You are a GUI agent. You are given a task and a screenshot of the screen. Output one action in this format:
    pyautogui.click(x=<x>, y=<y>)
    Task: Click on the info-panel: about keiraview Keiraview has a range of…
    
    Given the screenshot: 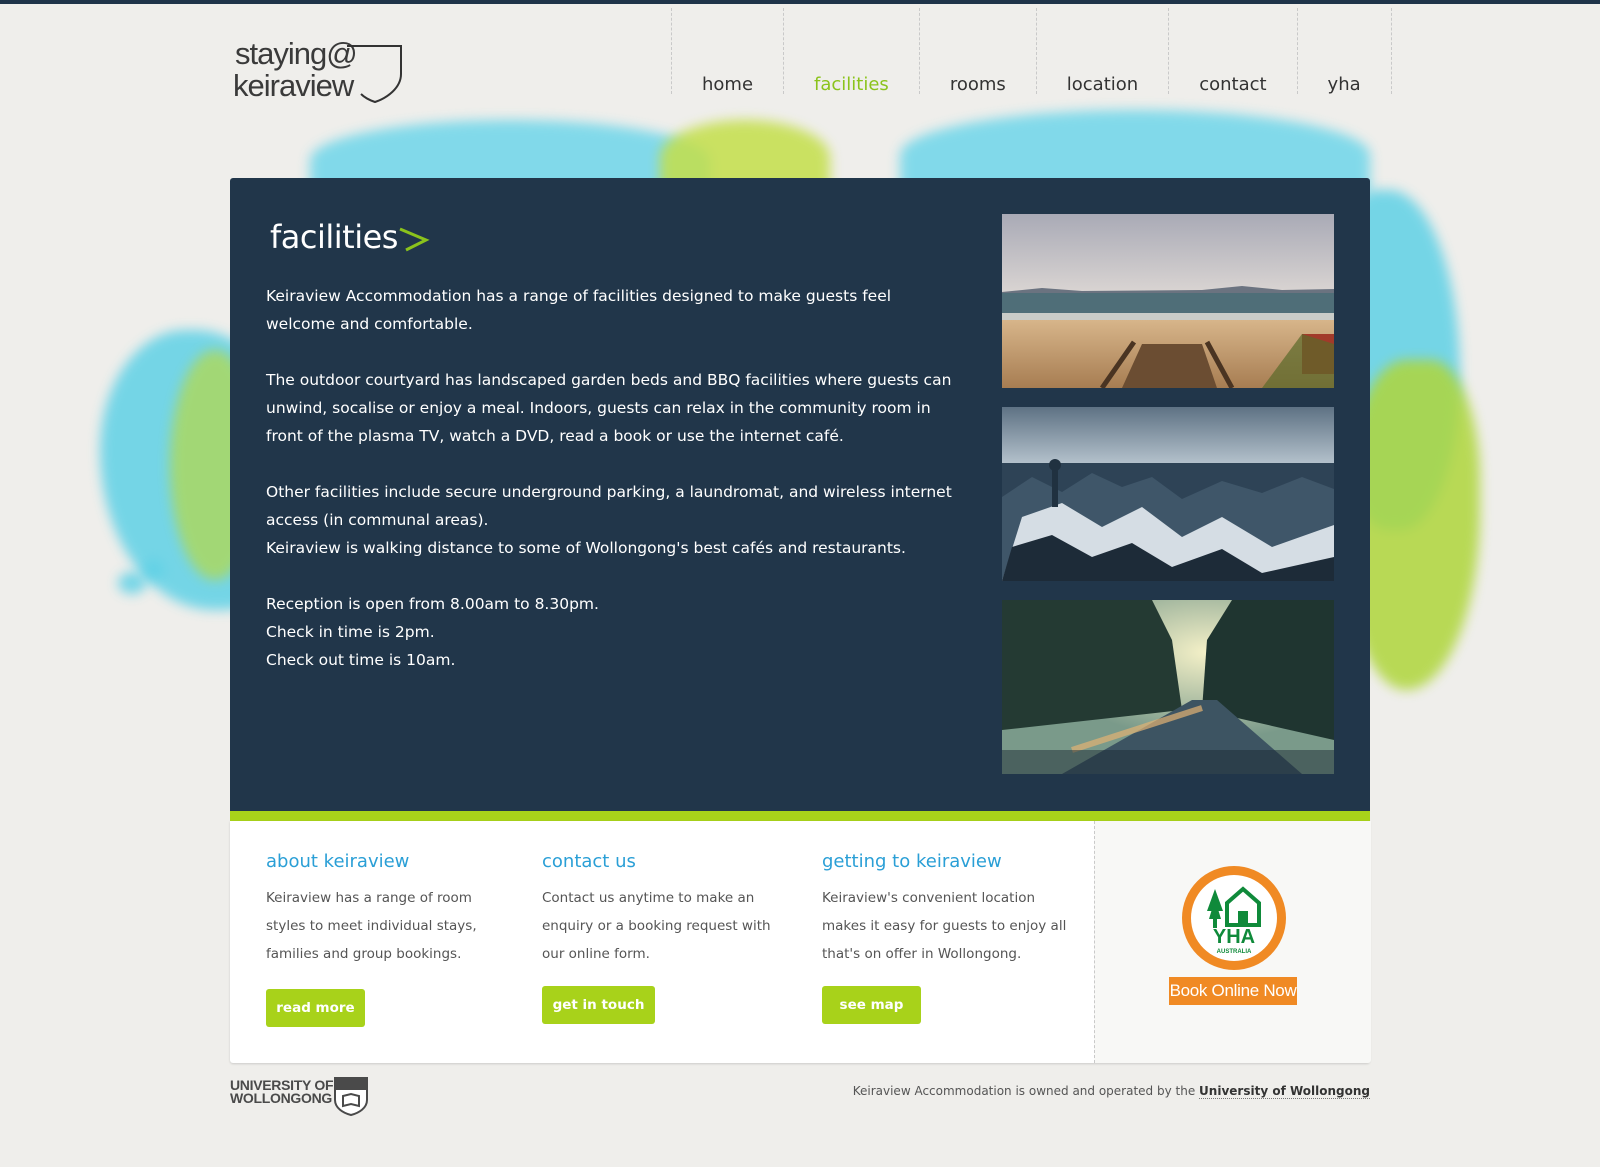 What is the action you would take?
    pyautogui.click(x=800, y=942)
    